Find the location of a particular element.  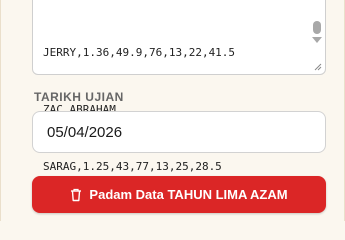

resize-handle-icon is located at coordinates (318, 67).